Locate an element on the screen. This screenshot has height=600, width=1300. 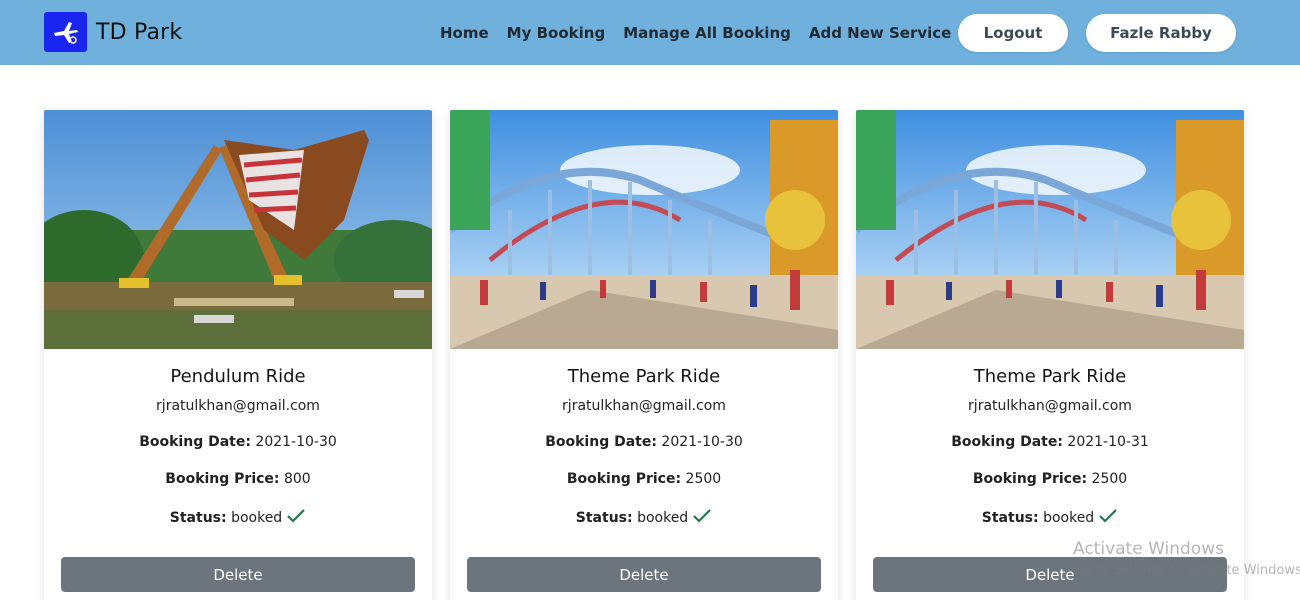
brand: TD Park is located at coordinates (113, 32).